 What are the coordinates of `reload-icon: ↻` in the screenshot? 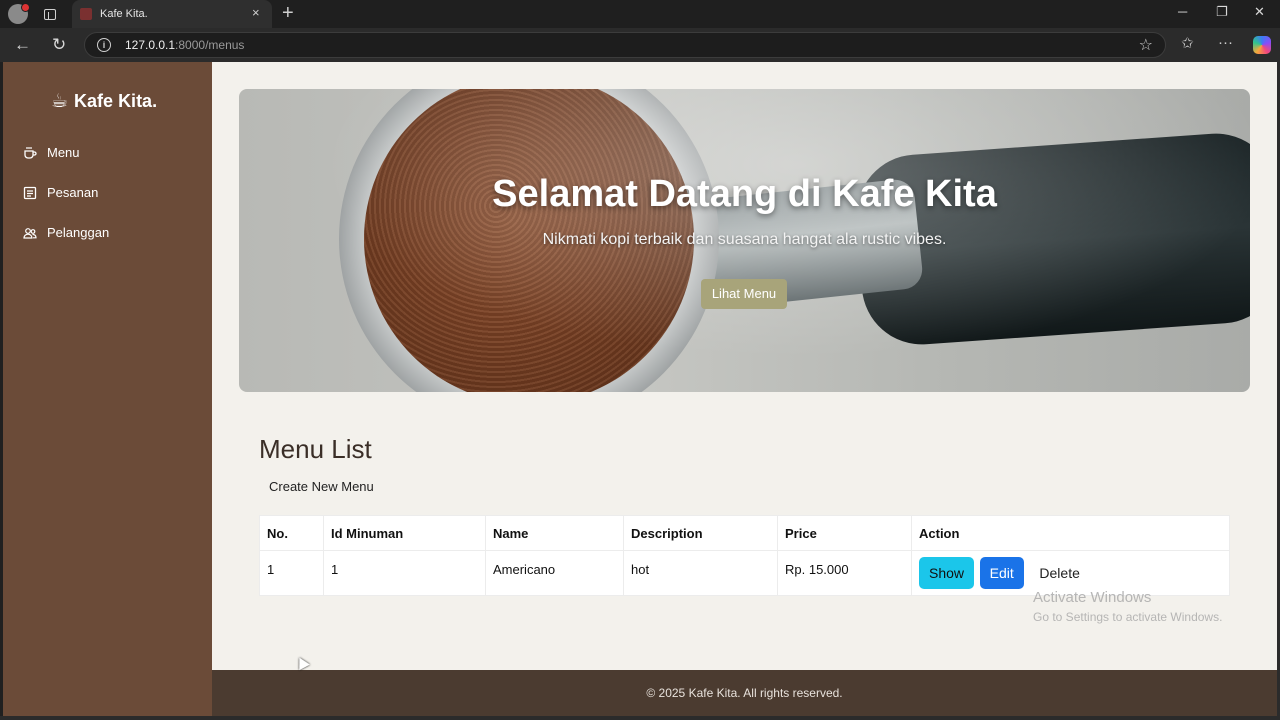 It's located at (59, 45).